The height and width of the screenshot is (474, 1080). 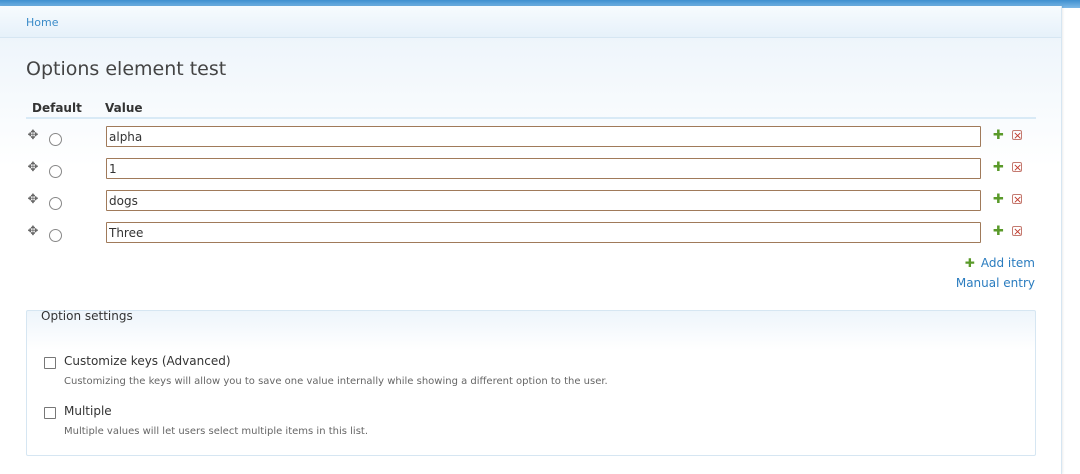 I want to click on breadcrumb-home-link: Home, so click(x=42, y=22).